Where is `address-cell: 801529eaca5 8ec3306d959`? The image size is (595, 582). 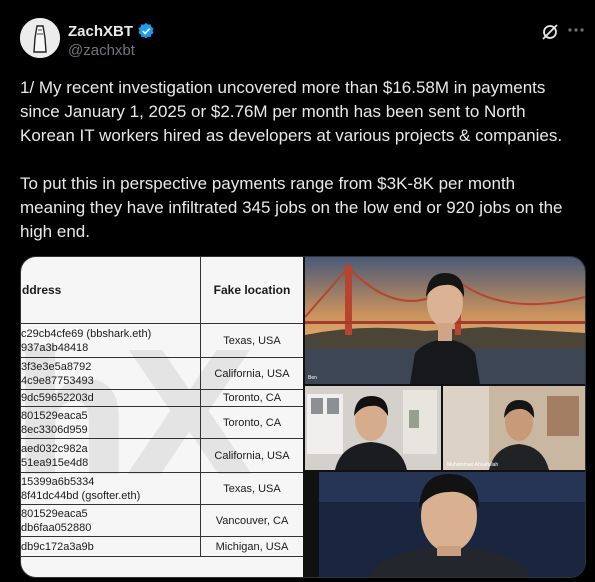 address-cell: 801529eaca5 8ec3306d959 is located at coordinates (111, 422).